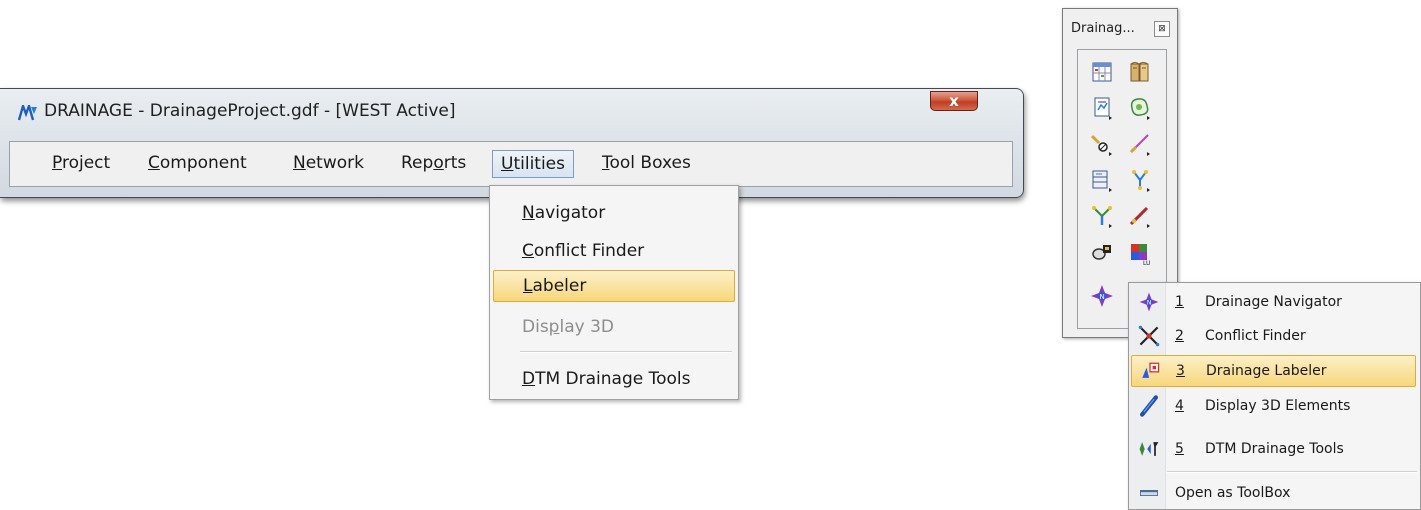 Image resolution: width=1421 pixels, height=510 pixels. What do you see at coordinates (1151, 370) in the screenshot?
I see `labeler-icon` at bounding box center [1151, 370].